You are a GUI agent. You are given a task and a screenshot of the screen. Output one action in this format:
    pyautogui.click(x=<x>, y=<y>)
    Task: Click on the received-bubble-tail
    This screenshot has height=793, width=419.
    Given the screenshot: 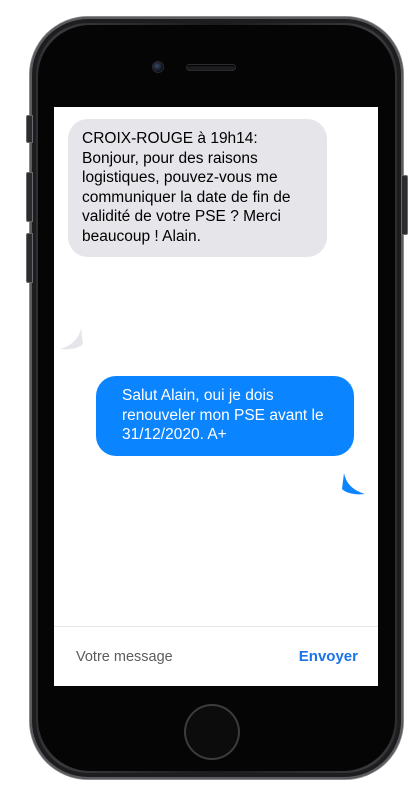 What is the action you would take?
    pyautogui.click(x=71, y=339)
    